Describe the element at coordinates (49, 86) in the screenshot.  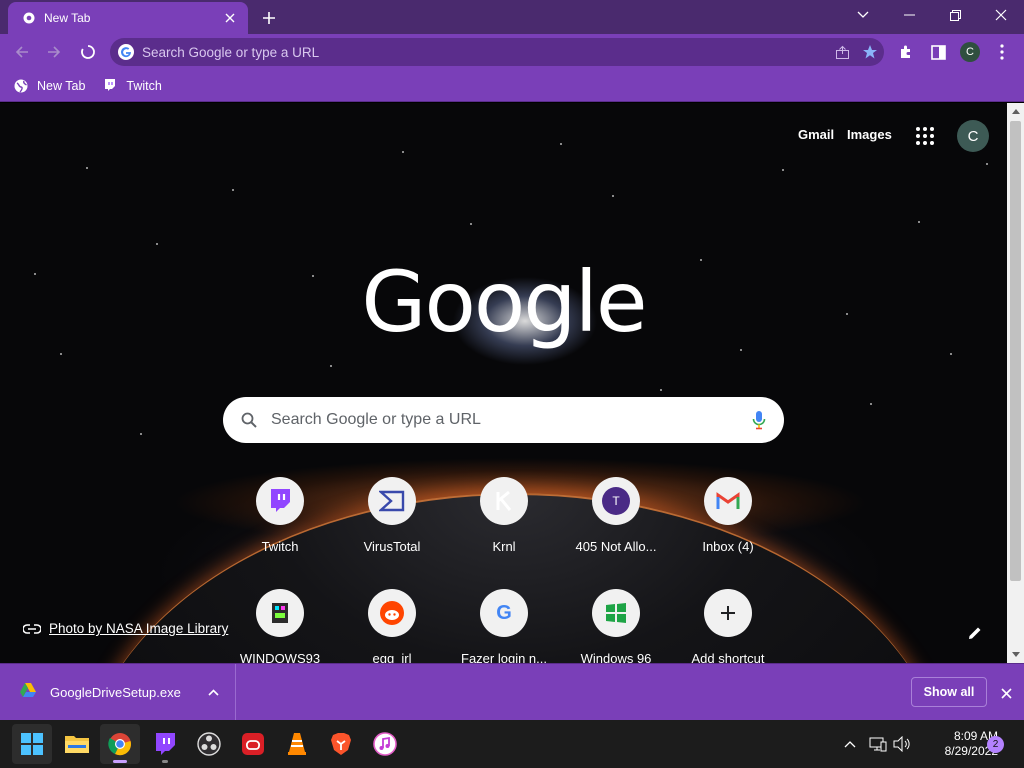
I see `bookmark-new-tab: New Tab` at that location.